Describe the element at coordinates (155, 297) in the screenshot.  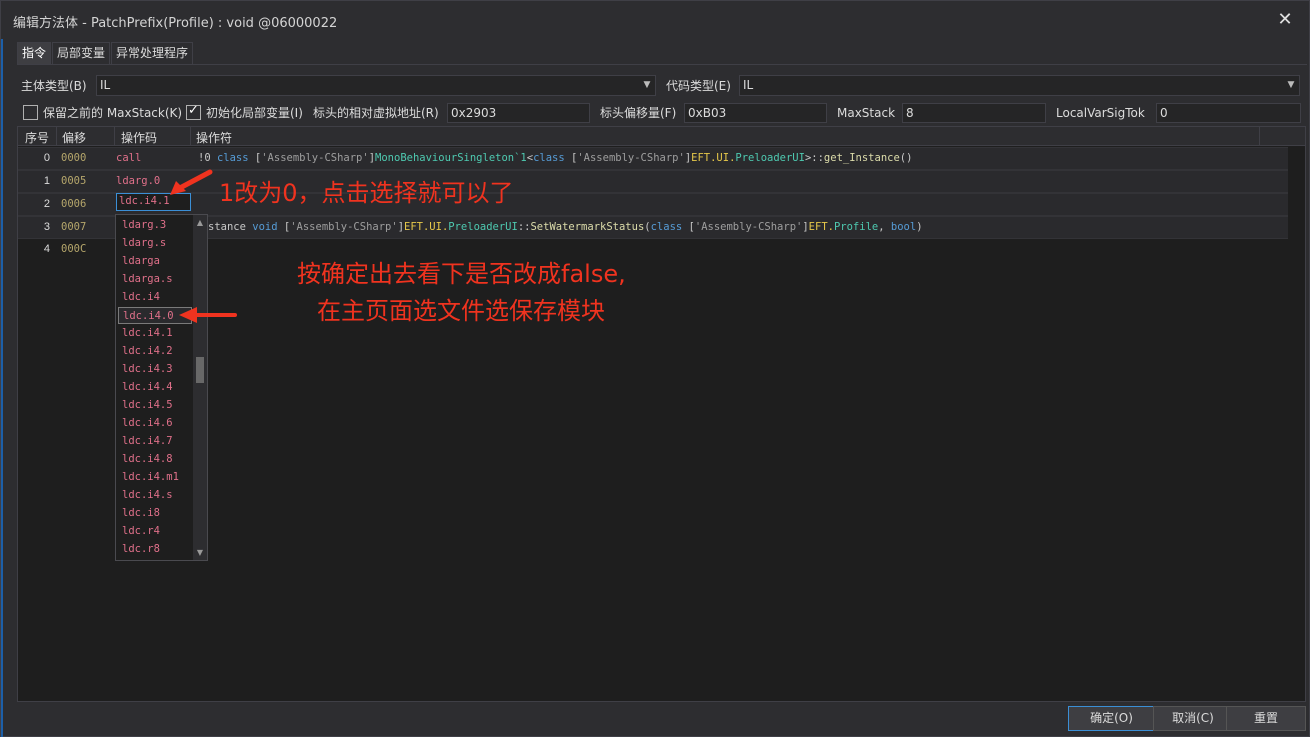
I see `dropdown-option: ldc.i4` at that location.